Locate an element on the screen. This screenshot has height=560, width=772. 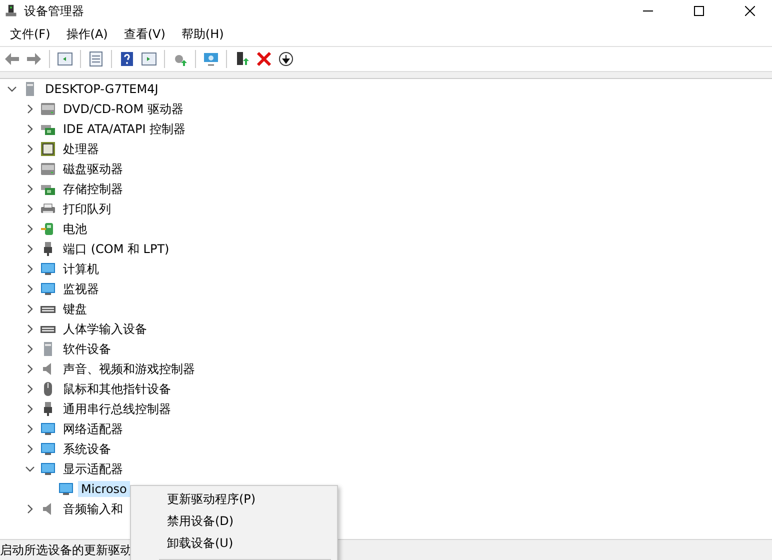
tree-item: DESKTOP-G7TEM4J is located at coordinates (102, 89).